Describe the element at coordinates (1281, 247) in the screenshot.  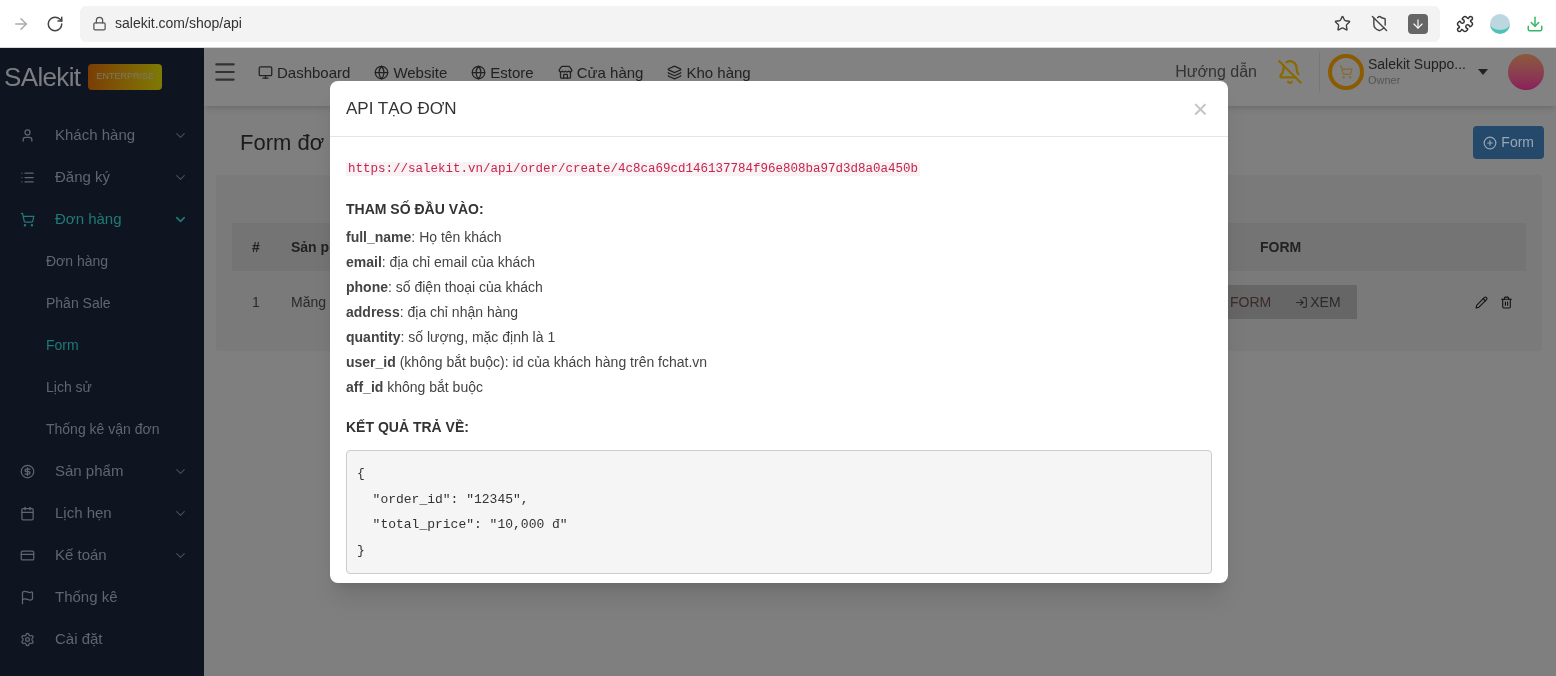
I see `column-header: FORM` at that location.